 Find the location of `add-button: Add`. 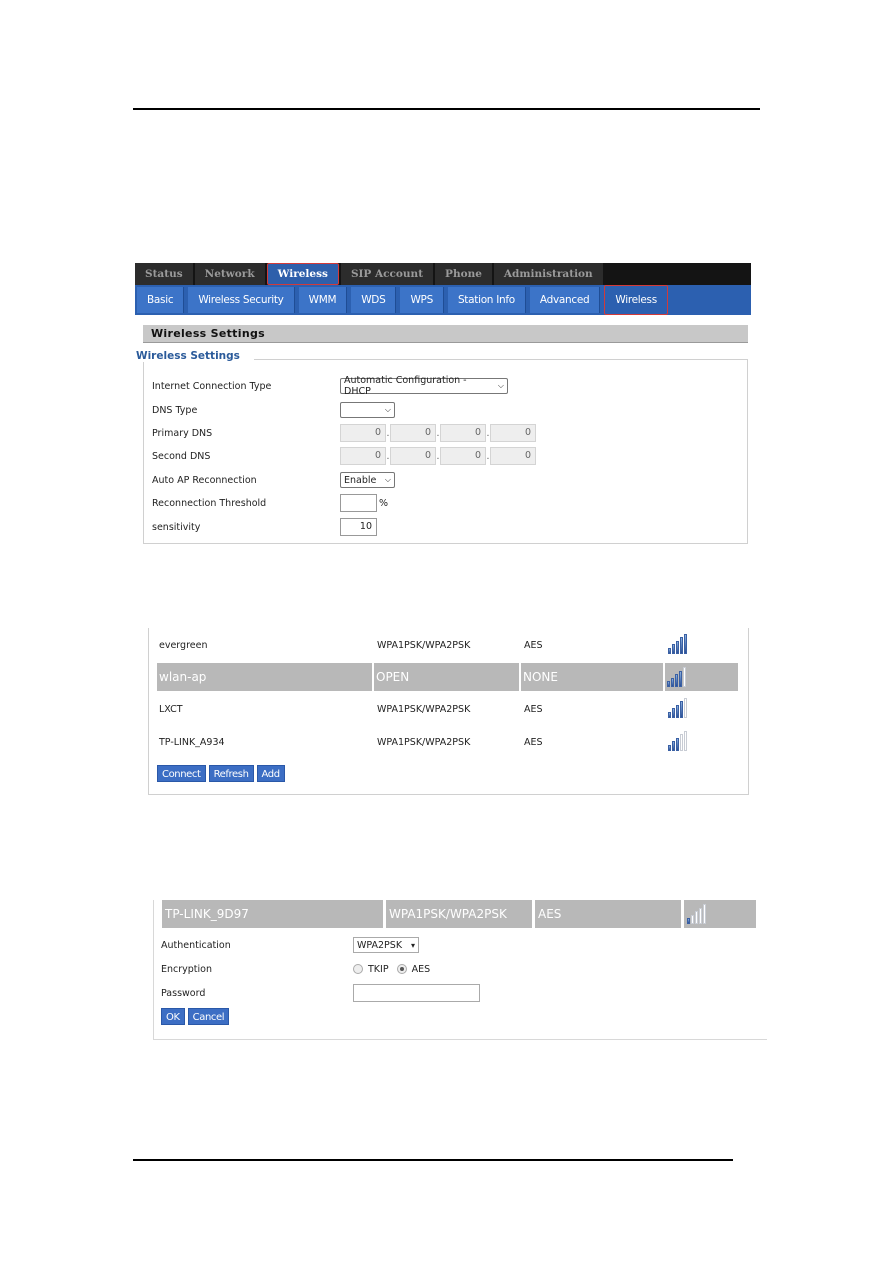

add-button: Add is located at coordinates (270, 773).